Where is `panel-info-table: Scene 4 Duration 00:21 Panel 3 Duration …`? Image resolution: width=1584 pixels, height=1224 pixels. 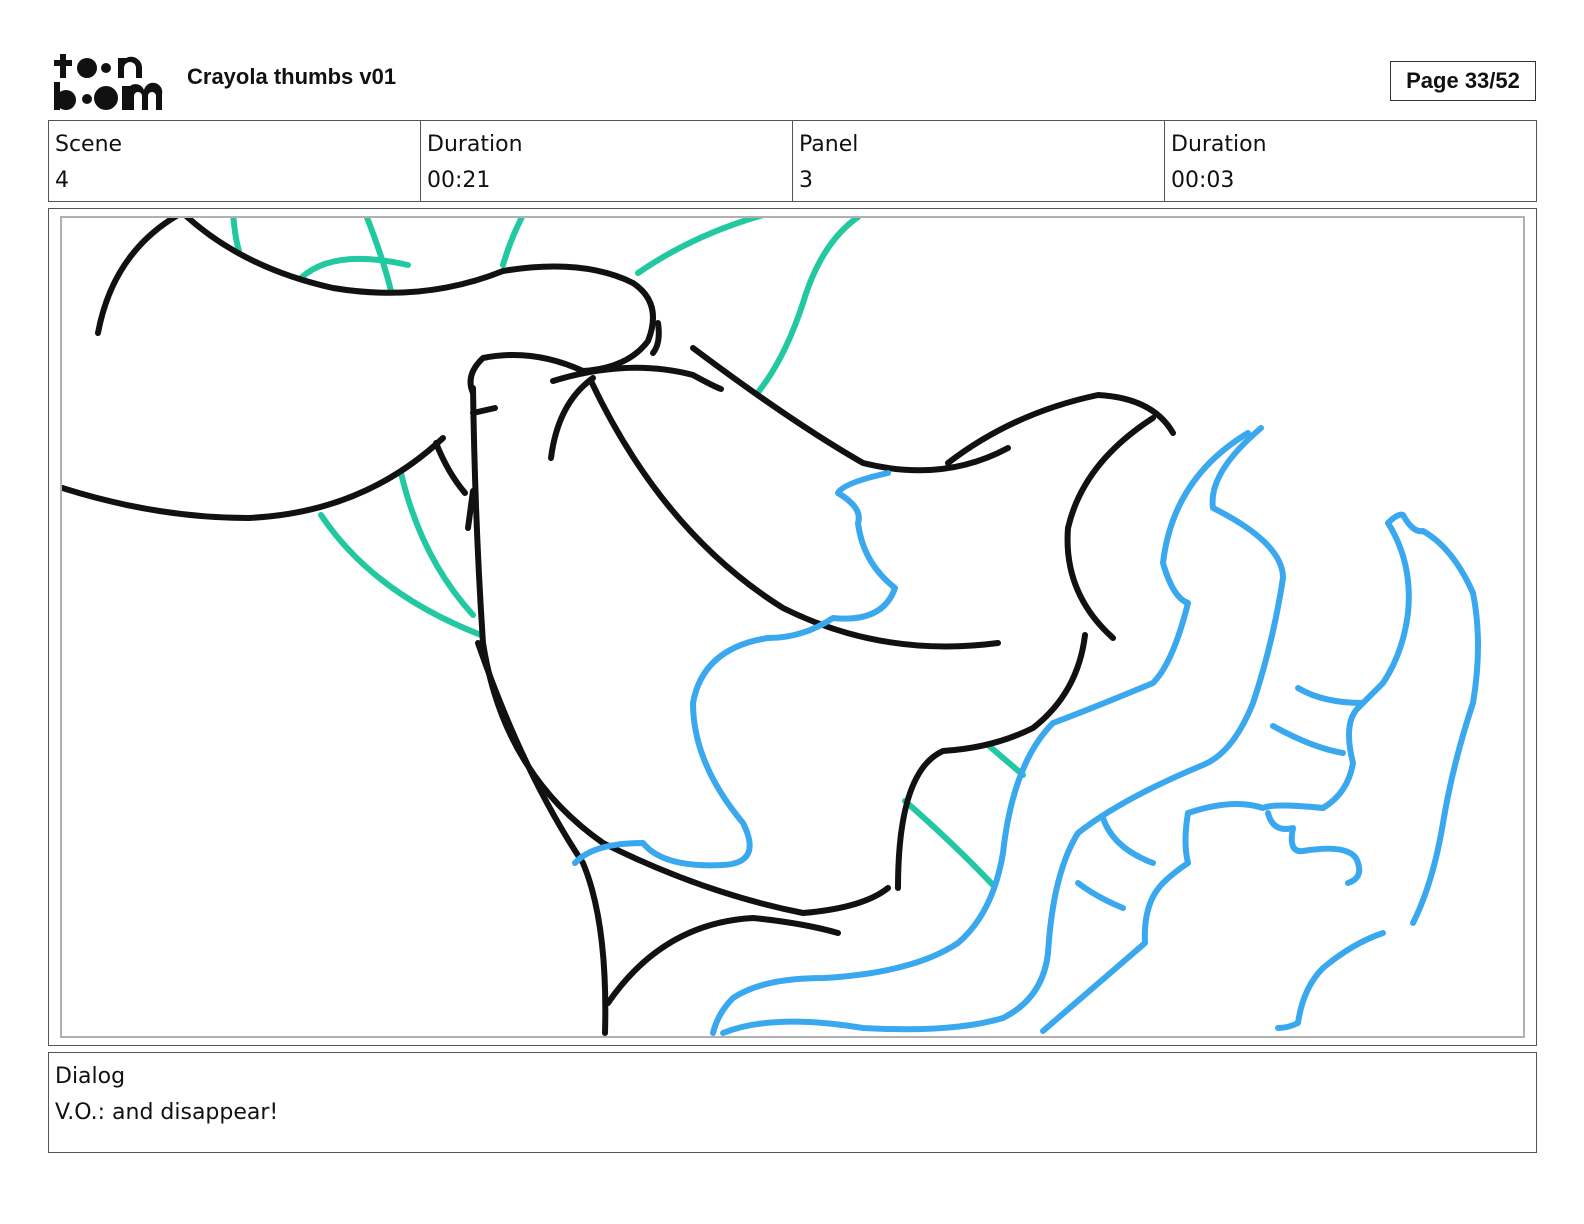 panel-info-table: Scene 4 Duration 00:21 Panel 3 Duration … is located at coordinates (792, 161).